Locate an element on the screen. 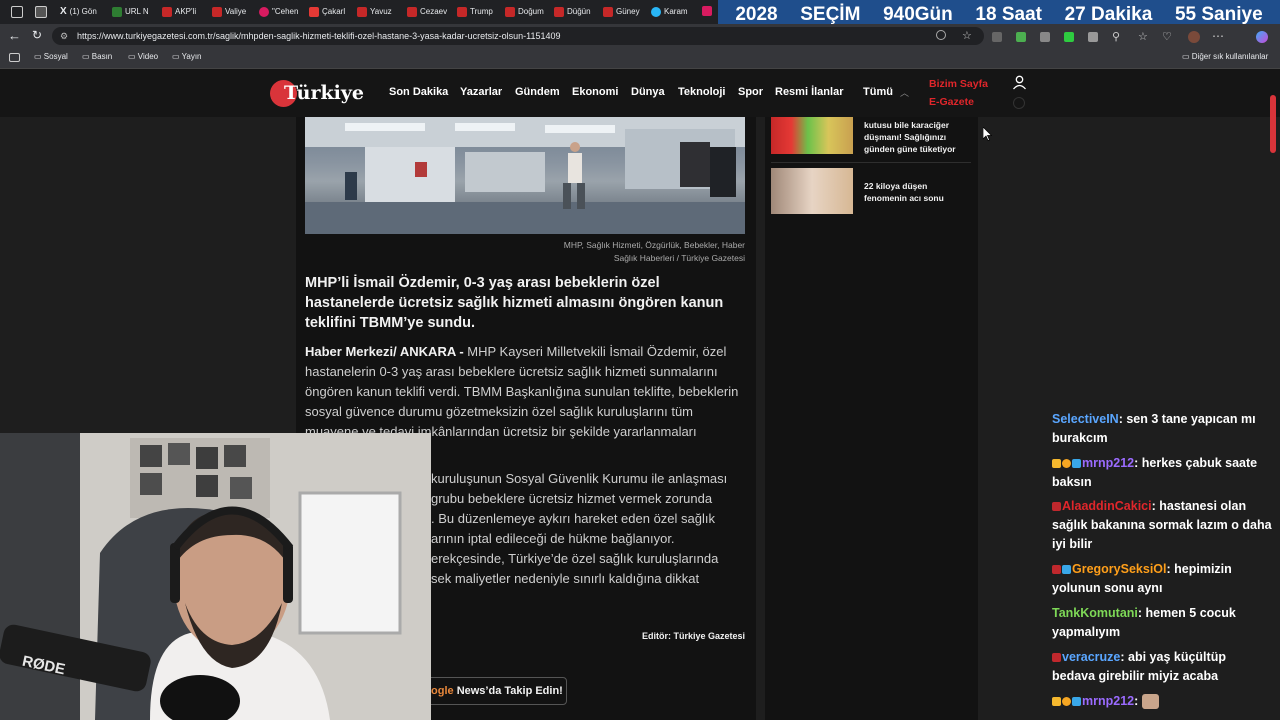 This screenshot has width=1280, height=720. nav-teknoloji: Teknoloji is located at coordinates (701, 92).